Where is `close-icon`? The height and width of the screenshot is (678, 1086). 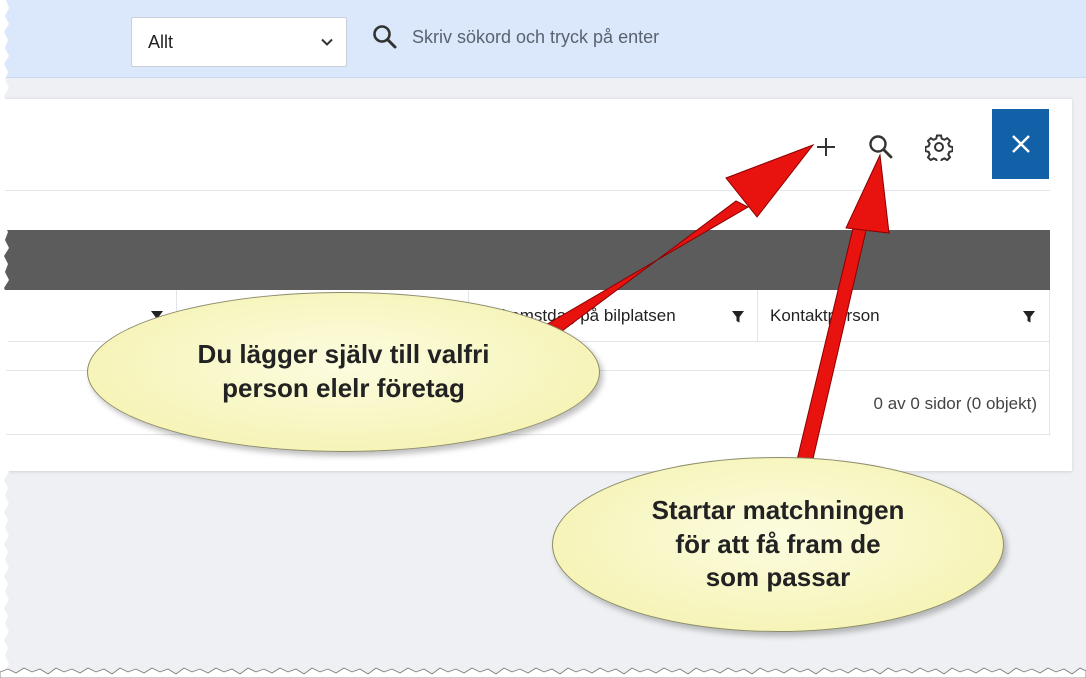
close-icon is located at coordinates (1020, 144).